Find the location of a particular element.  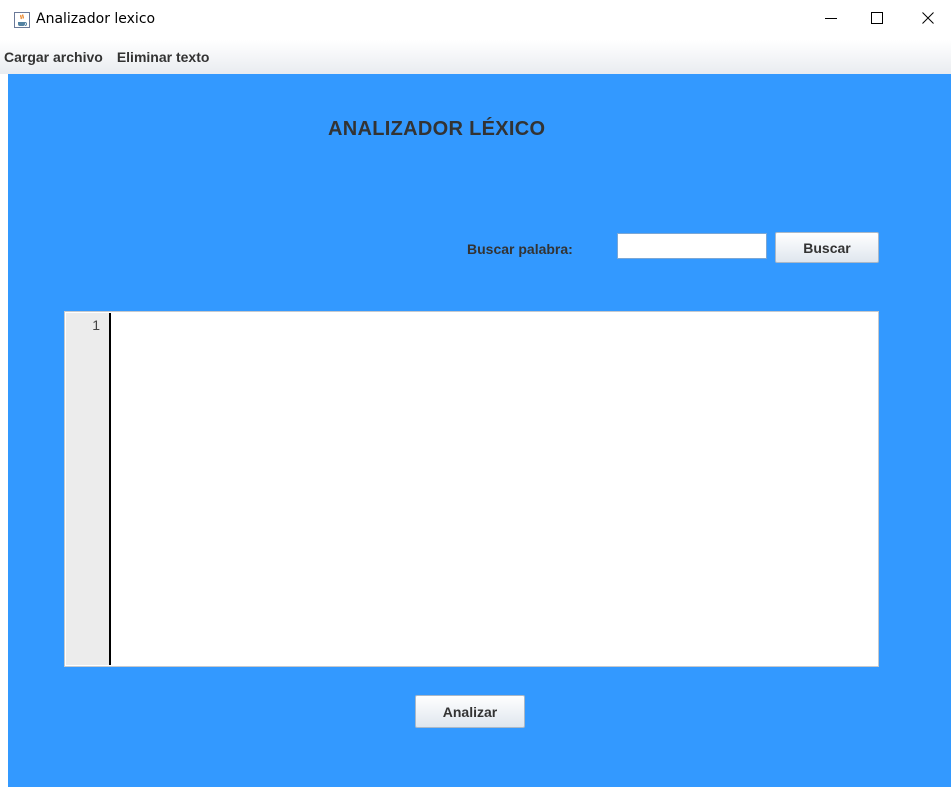

page-title: ANALIZADOR LÉXICO is located at coordinates (437, 129).